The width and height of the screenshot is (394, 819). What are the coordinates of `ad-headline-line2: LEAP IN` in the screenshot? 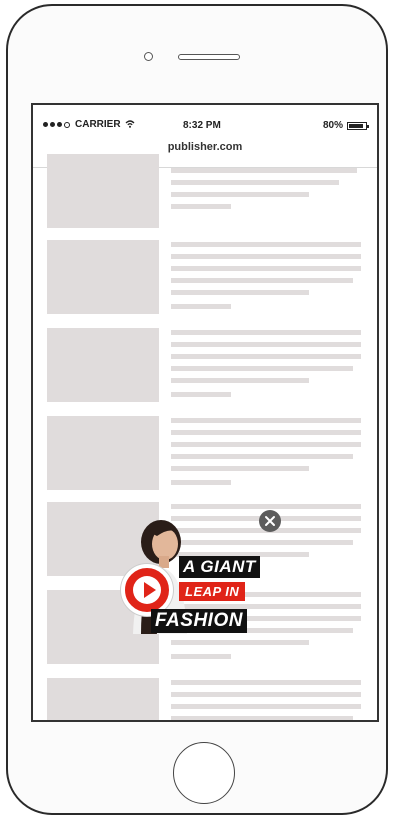 It's located at (212, 591).